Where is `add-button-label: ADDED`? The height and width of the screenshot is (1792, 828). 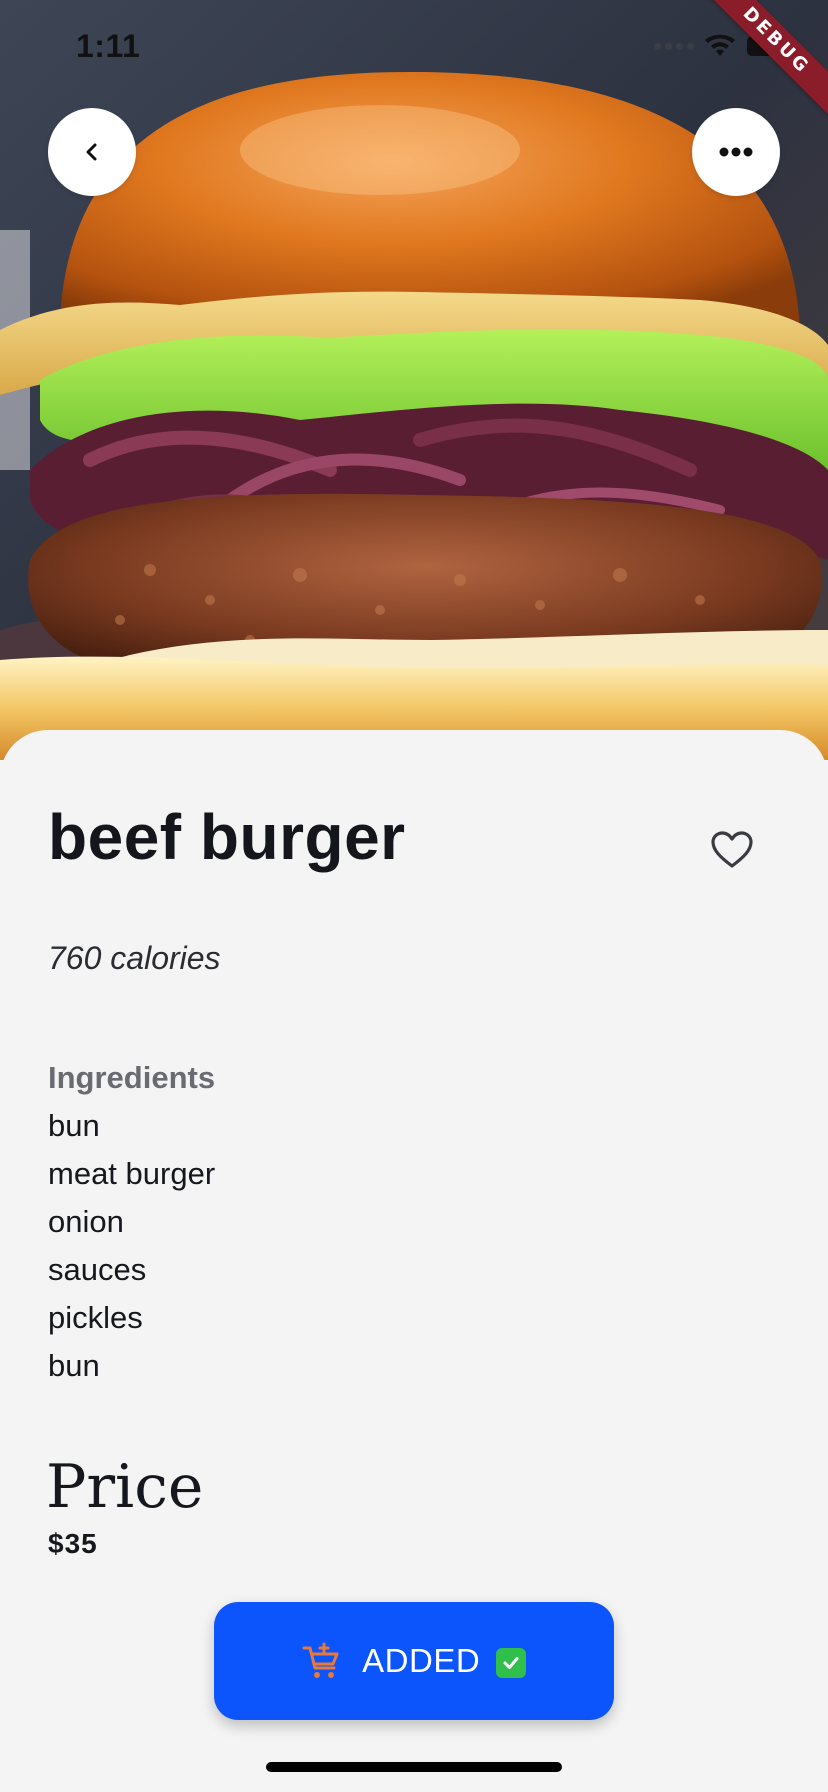 add-button-label: ADDED is located at coordinates (444, 1661).